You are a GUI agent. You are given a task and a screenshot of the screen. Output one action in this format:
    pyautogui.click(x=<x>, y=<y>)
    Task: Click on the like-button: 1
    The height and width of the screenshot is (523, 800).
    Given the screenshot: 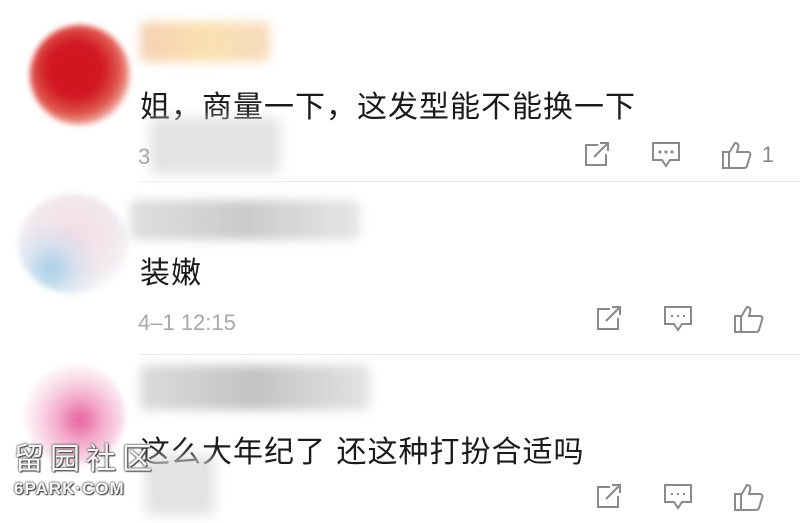 What is the action you would take?
    pyautogui.click(x=747, y=155)
    